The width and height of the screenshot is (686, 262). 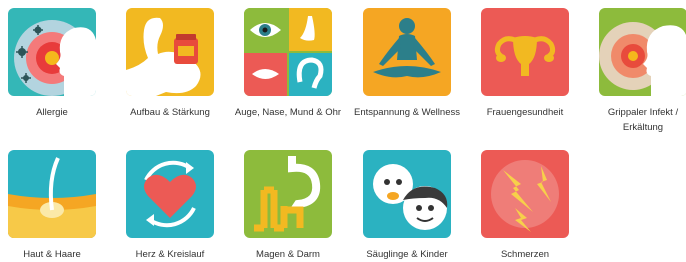 I want to click on category-strength: Aufbau & Stärkung, so click(x=170, y=64).